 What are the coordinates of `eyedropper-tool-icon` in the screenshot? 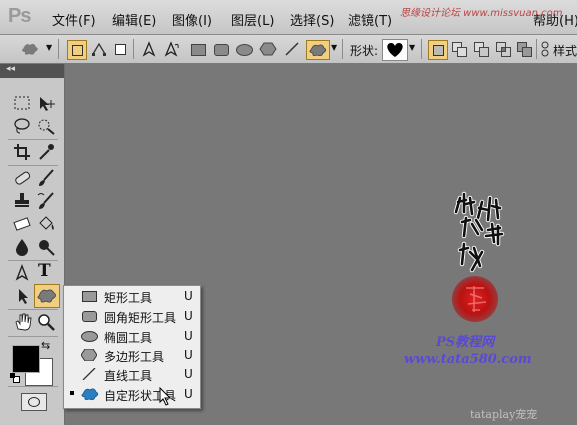 It's located at (47, 152).